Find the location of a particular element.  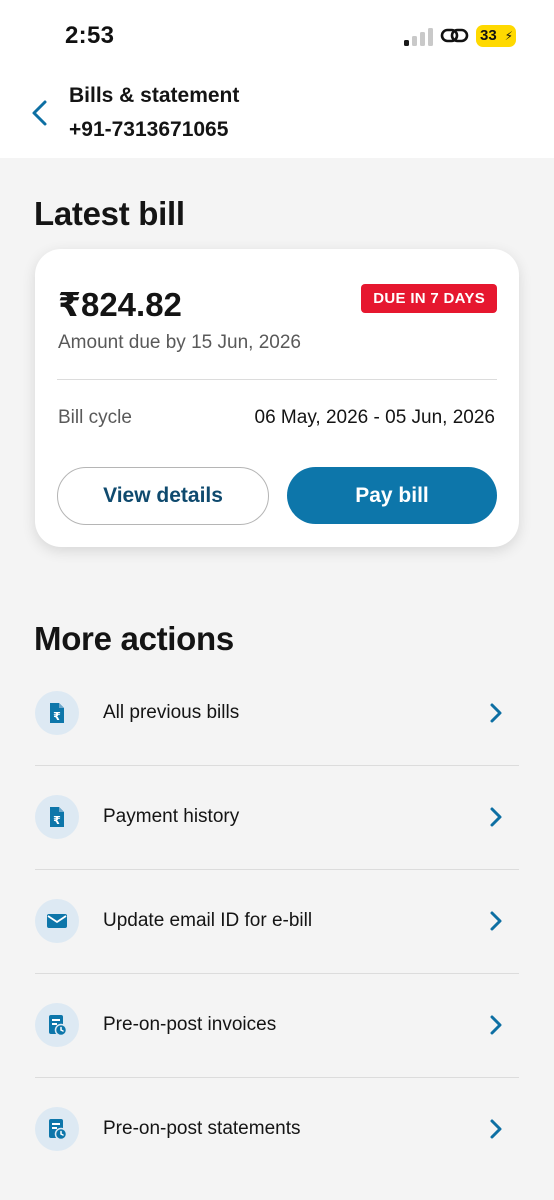

charging-bolt-icon: ⚡ is located at coordinates (508, 36).